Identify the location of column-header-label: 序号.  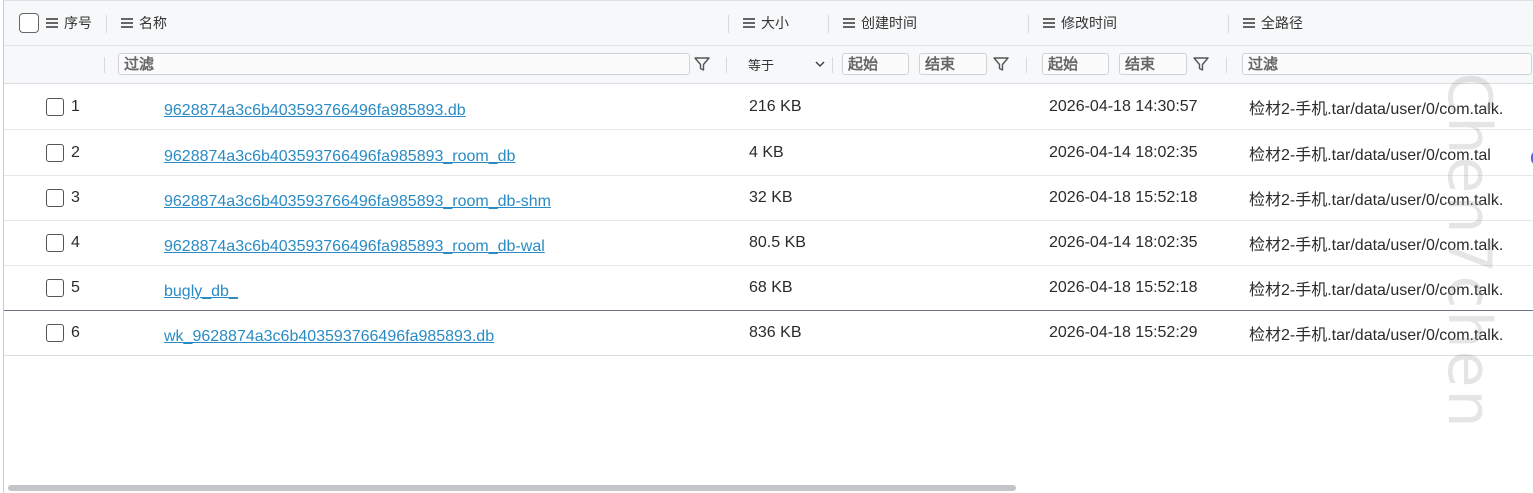
(78, 23).